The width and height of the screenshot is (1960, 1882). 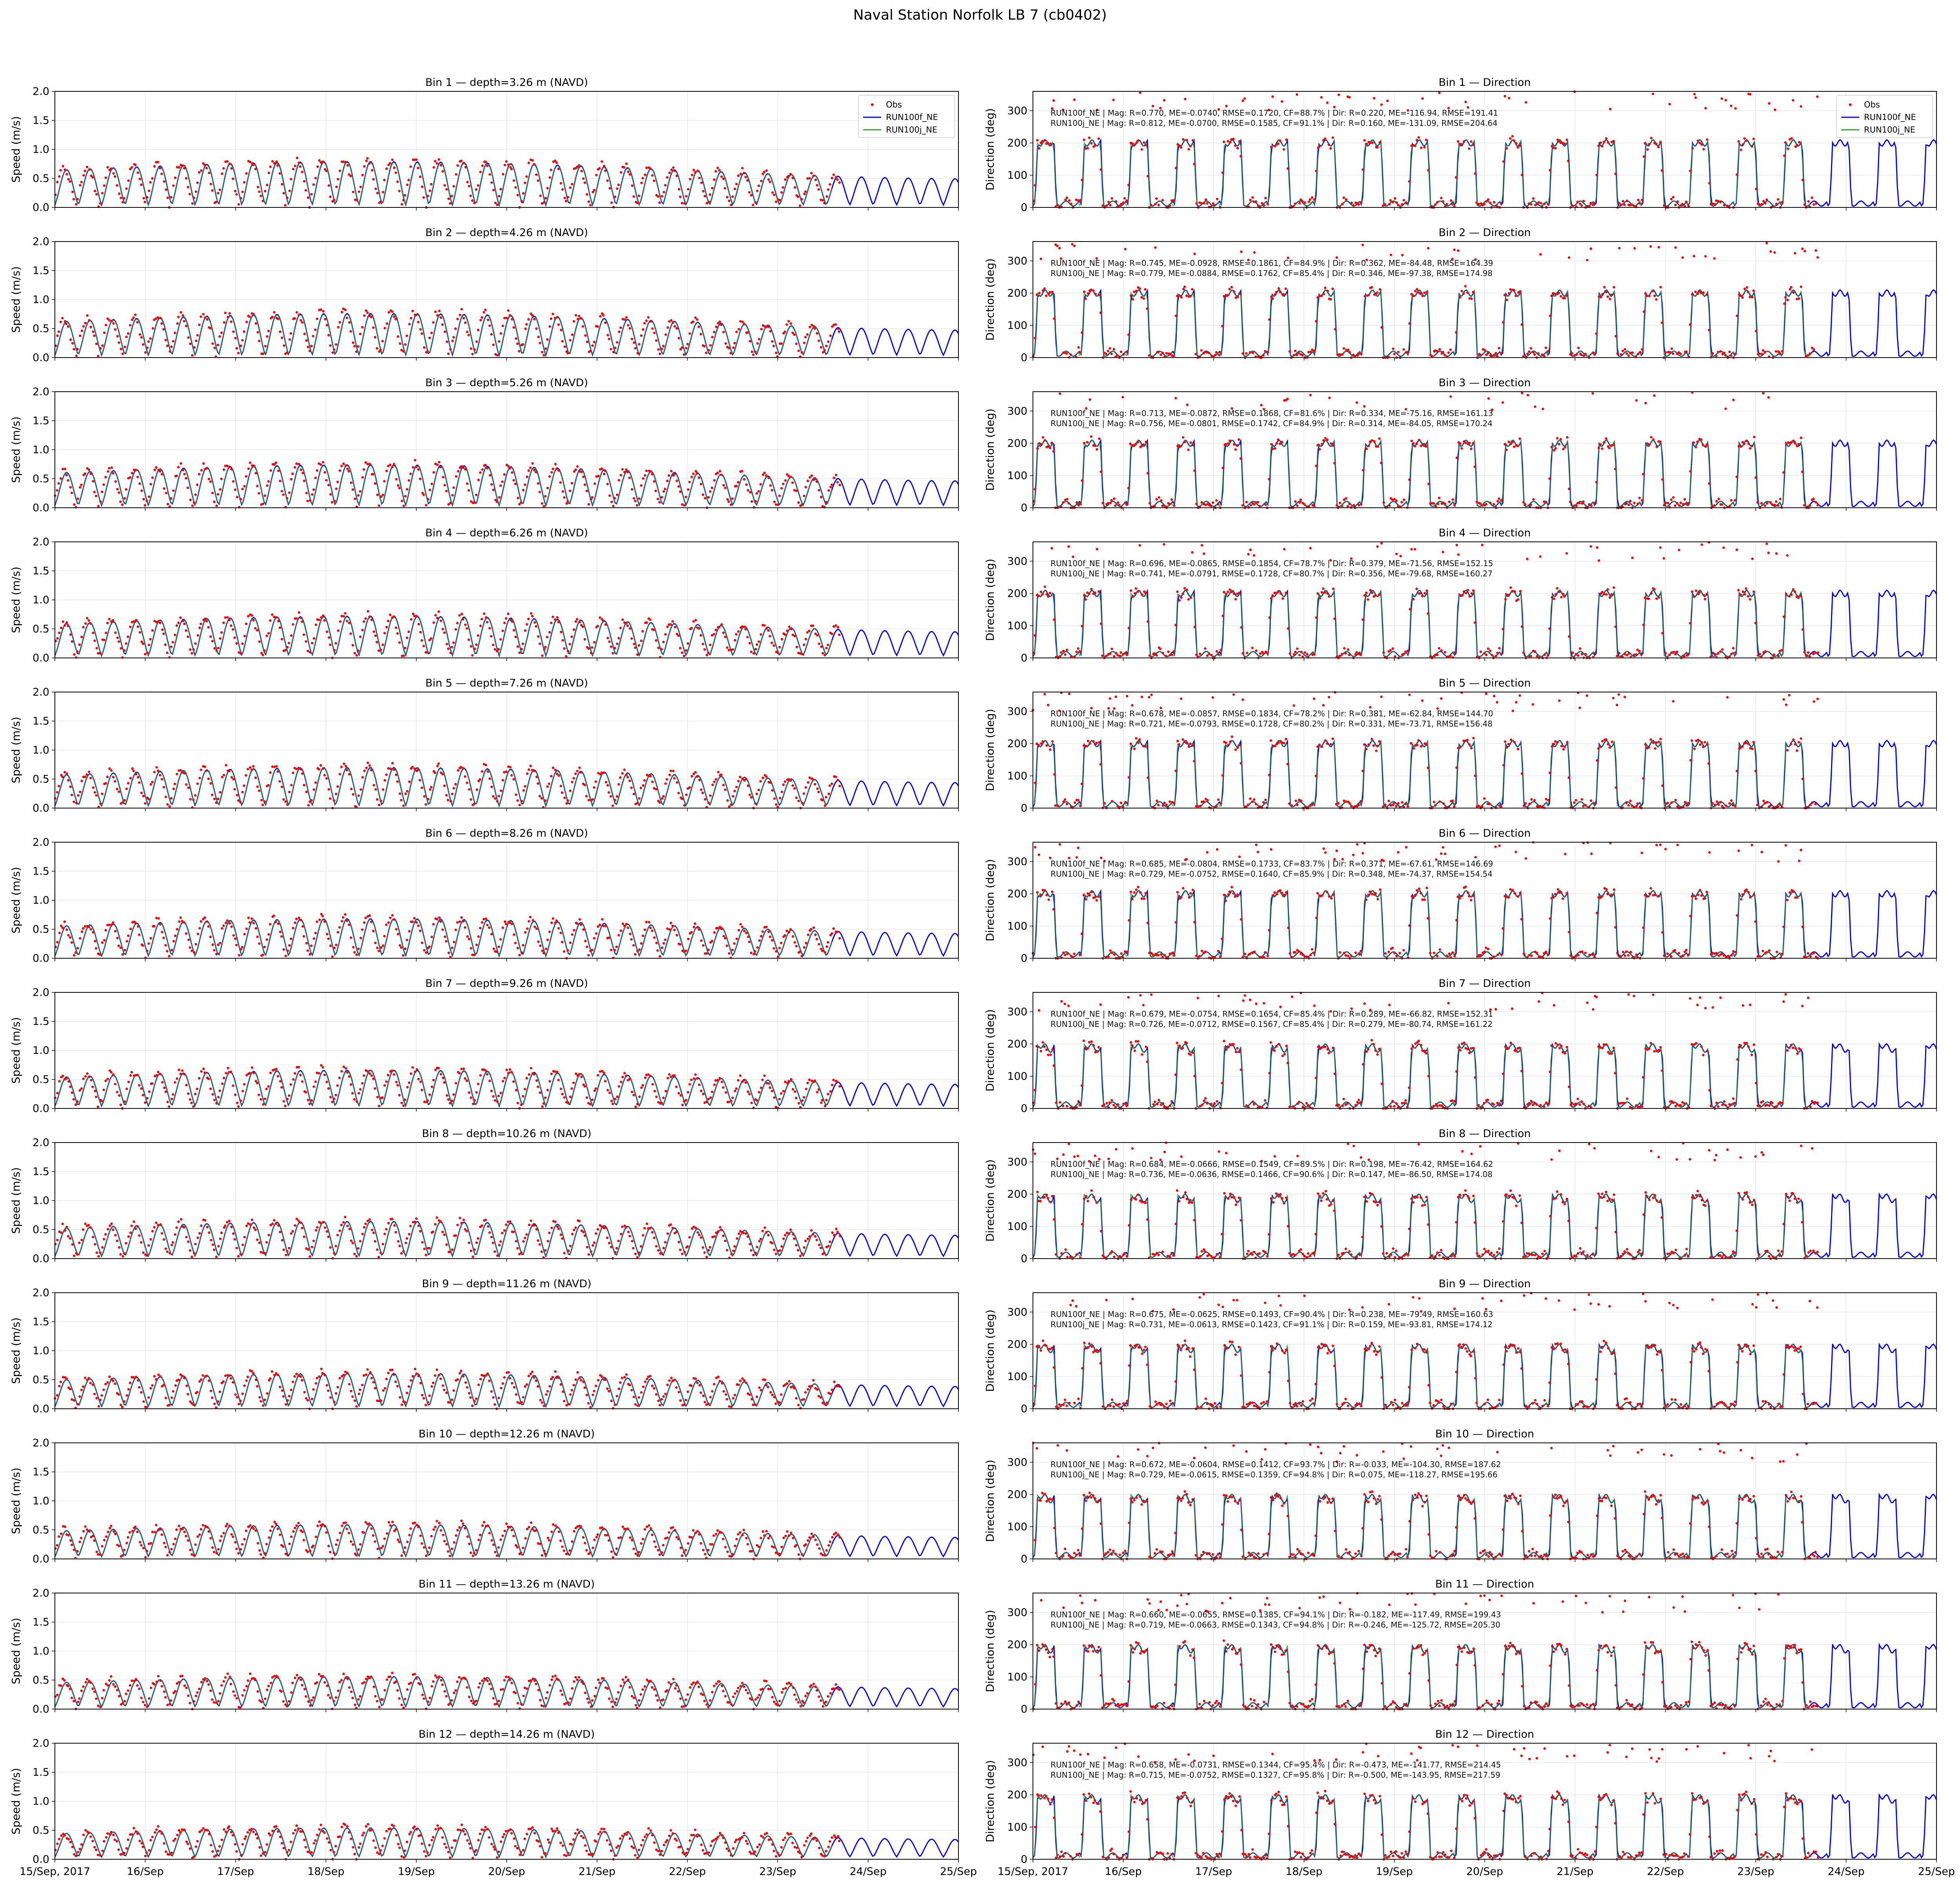 I want to click on legend: ObsRUN100f_NERUN100j_NE, so click(x=1884, y=116).